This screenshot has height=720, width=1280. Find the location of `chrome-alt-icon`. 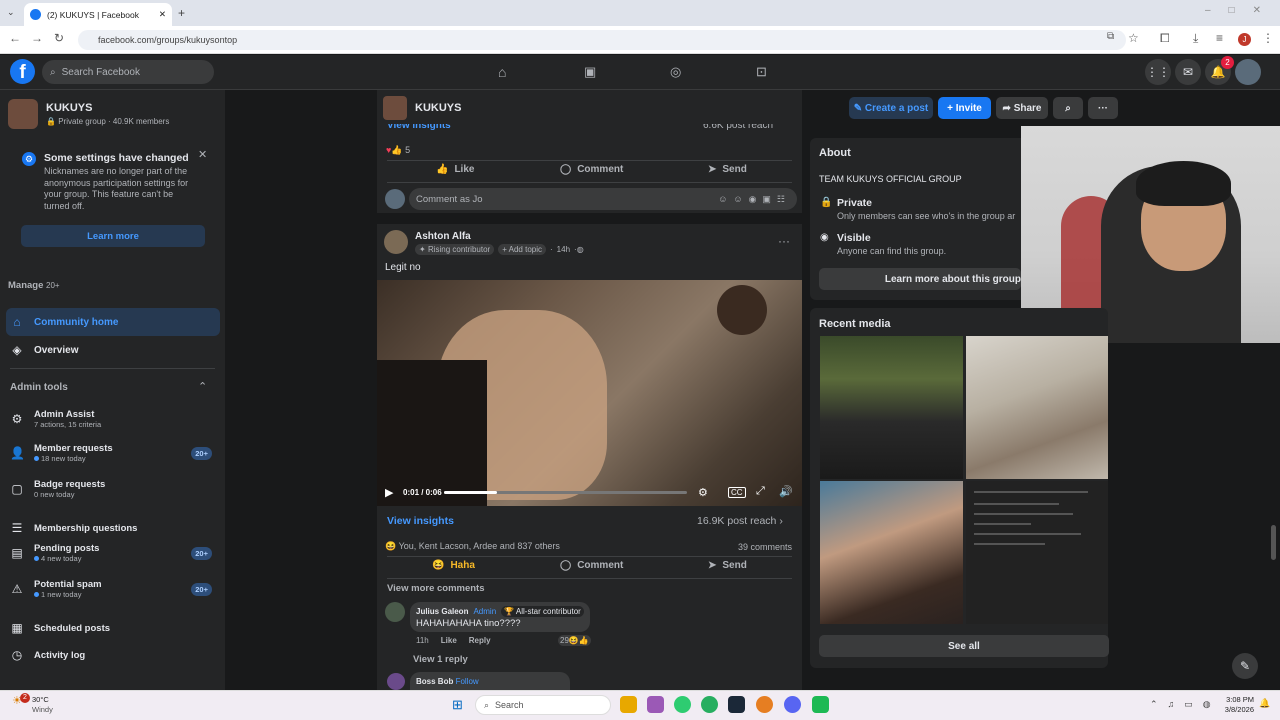

chrome-alt-icon is located at coordinates (764, 704).